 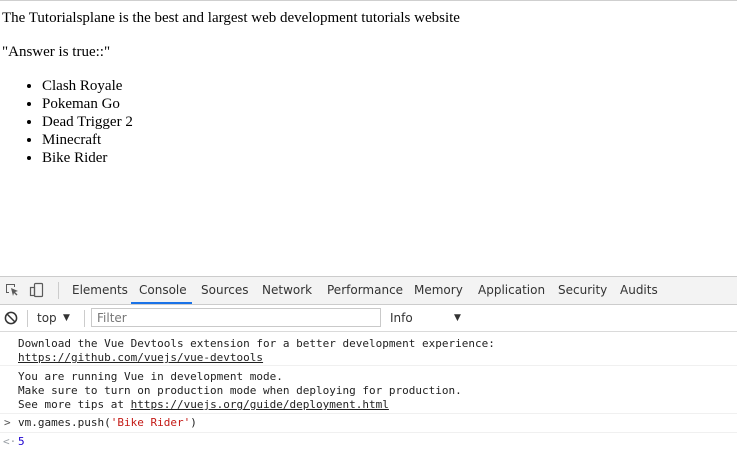 What do you see at coordinates (193, 422) in the screenshot?
I see `command-text: )` at bounding box center [193, 422].